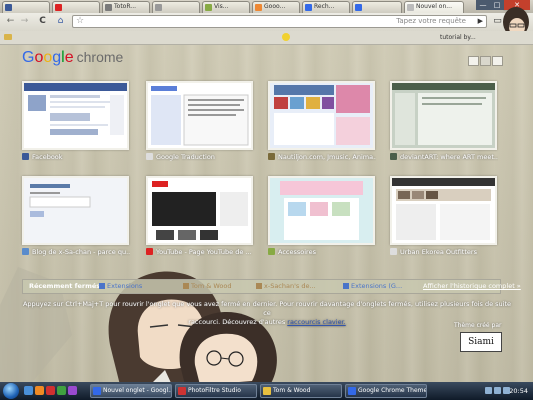 This screenshot has height=400, width=533. Describe the element at coordinates (444, 252) in the screenshot. I see `most-visited-title: Urban Ekorea Outfitters` at that location.